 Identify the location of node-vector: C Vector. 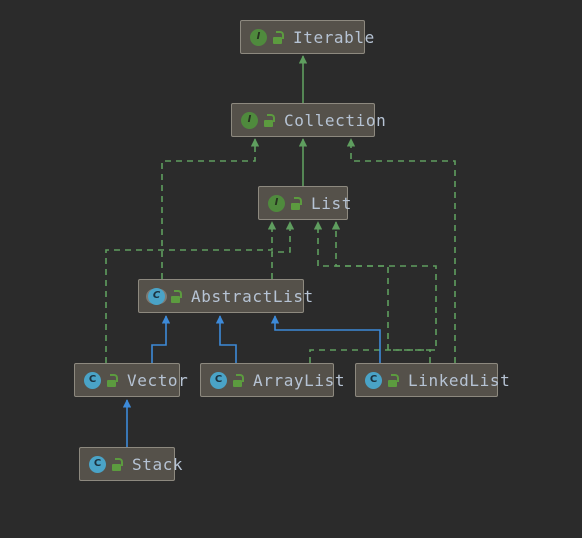
(131, 380).